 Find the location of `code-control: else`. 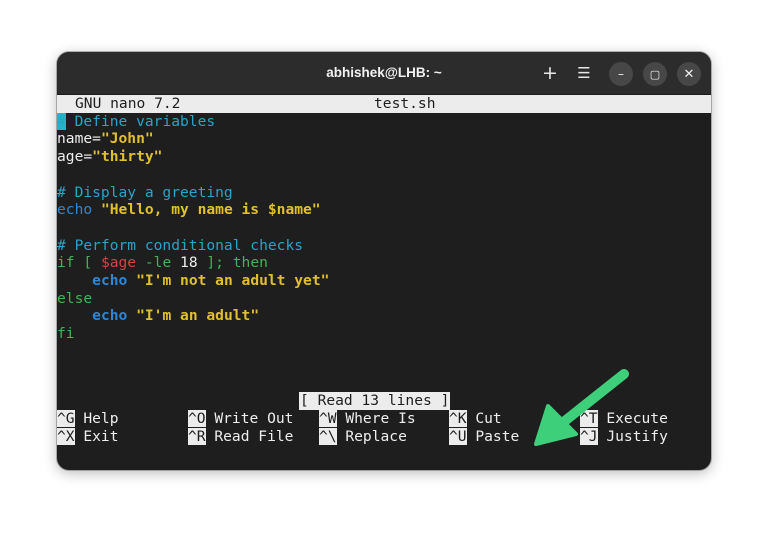

code-control: else is located at coordinates (75, 298).